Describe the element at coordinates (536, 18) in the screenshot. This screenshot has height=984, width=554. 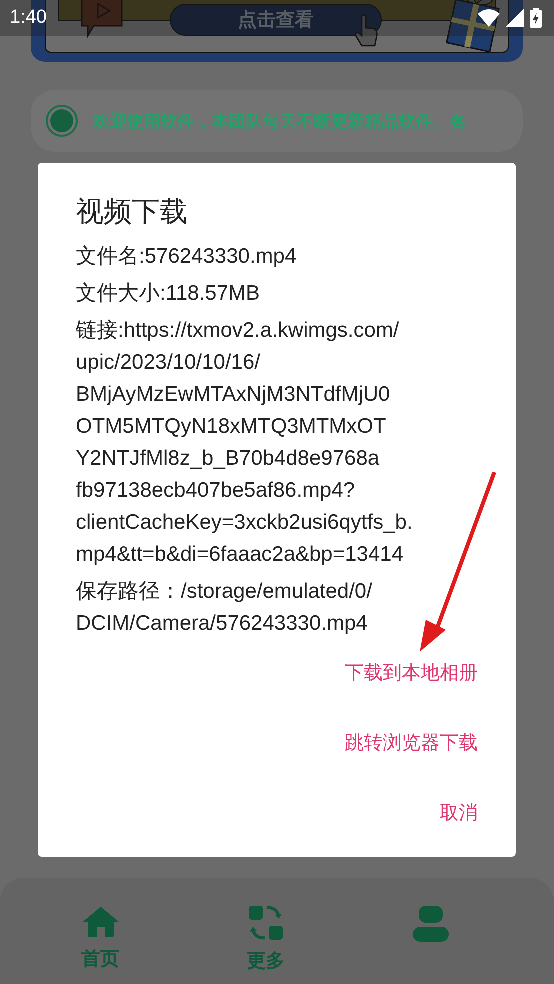
I see `battery-icon` at that location.